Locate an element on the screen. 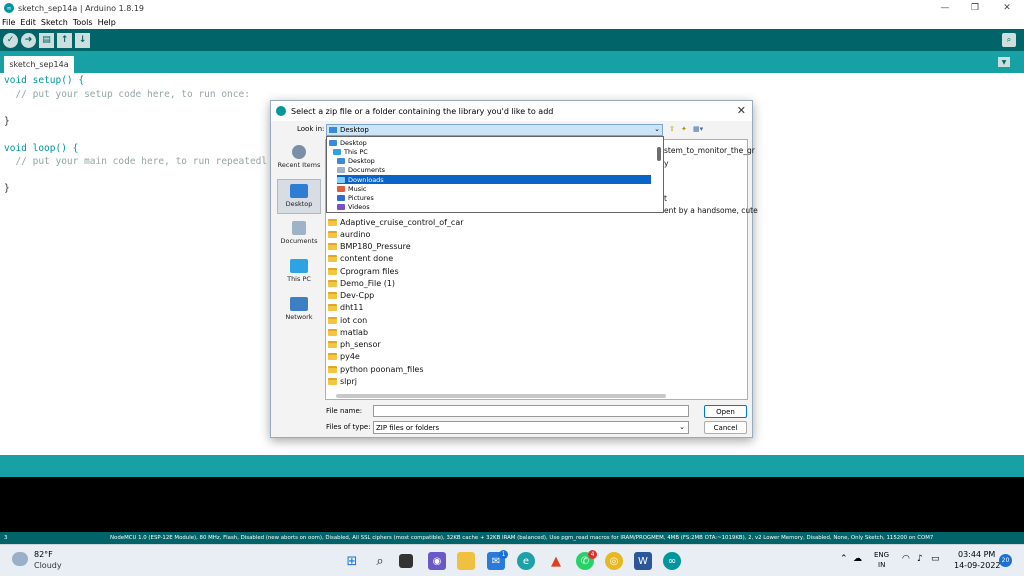 The image size is (1024, 576). task-view-icon is located at coordinates (406, 561).